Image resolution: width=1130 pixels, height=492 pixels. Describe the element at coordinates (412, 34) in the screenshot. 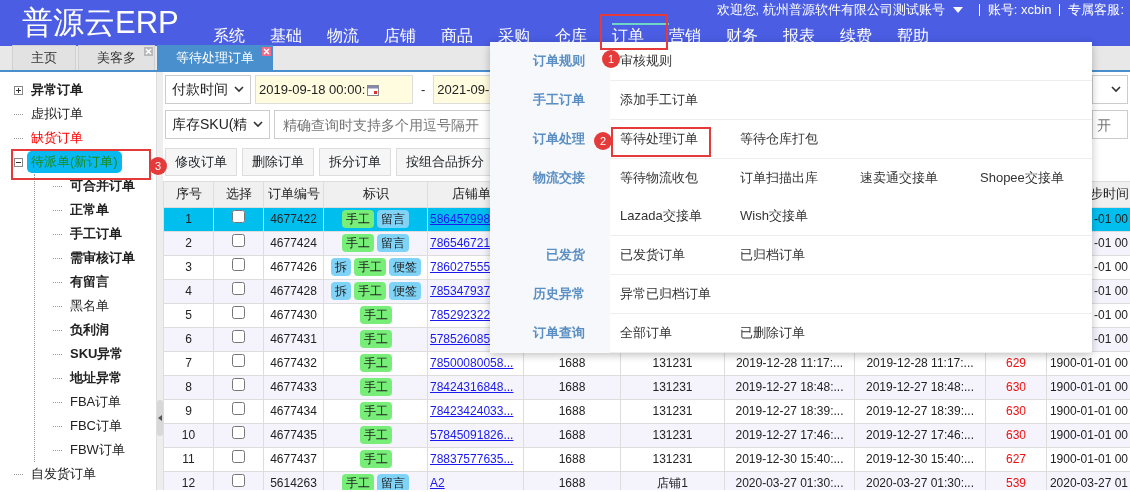

I see `nav-item: 店铺` at that location.